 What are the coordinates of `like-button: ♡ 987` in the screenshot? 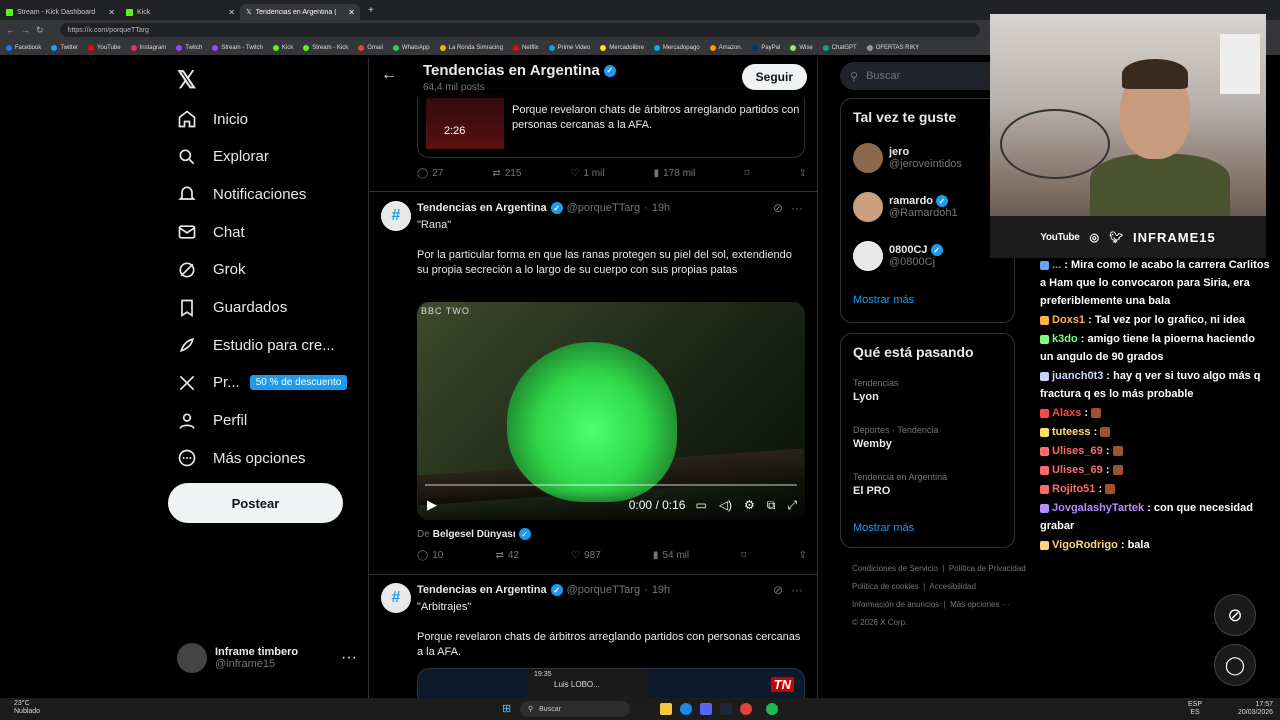 It's located at (586, 555).